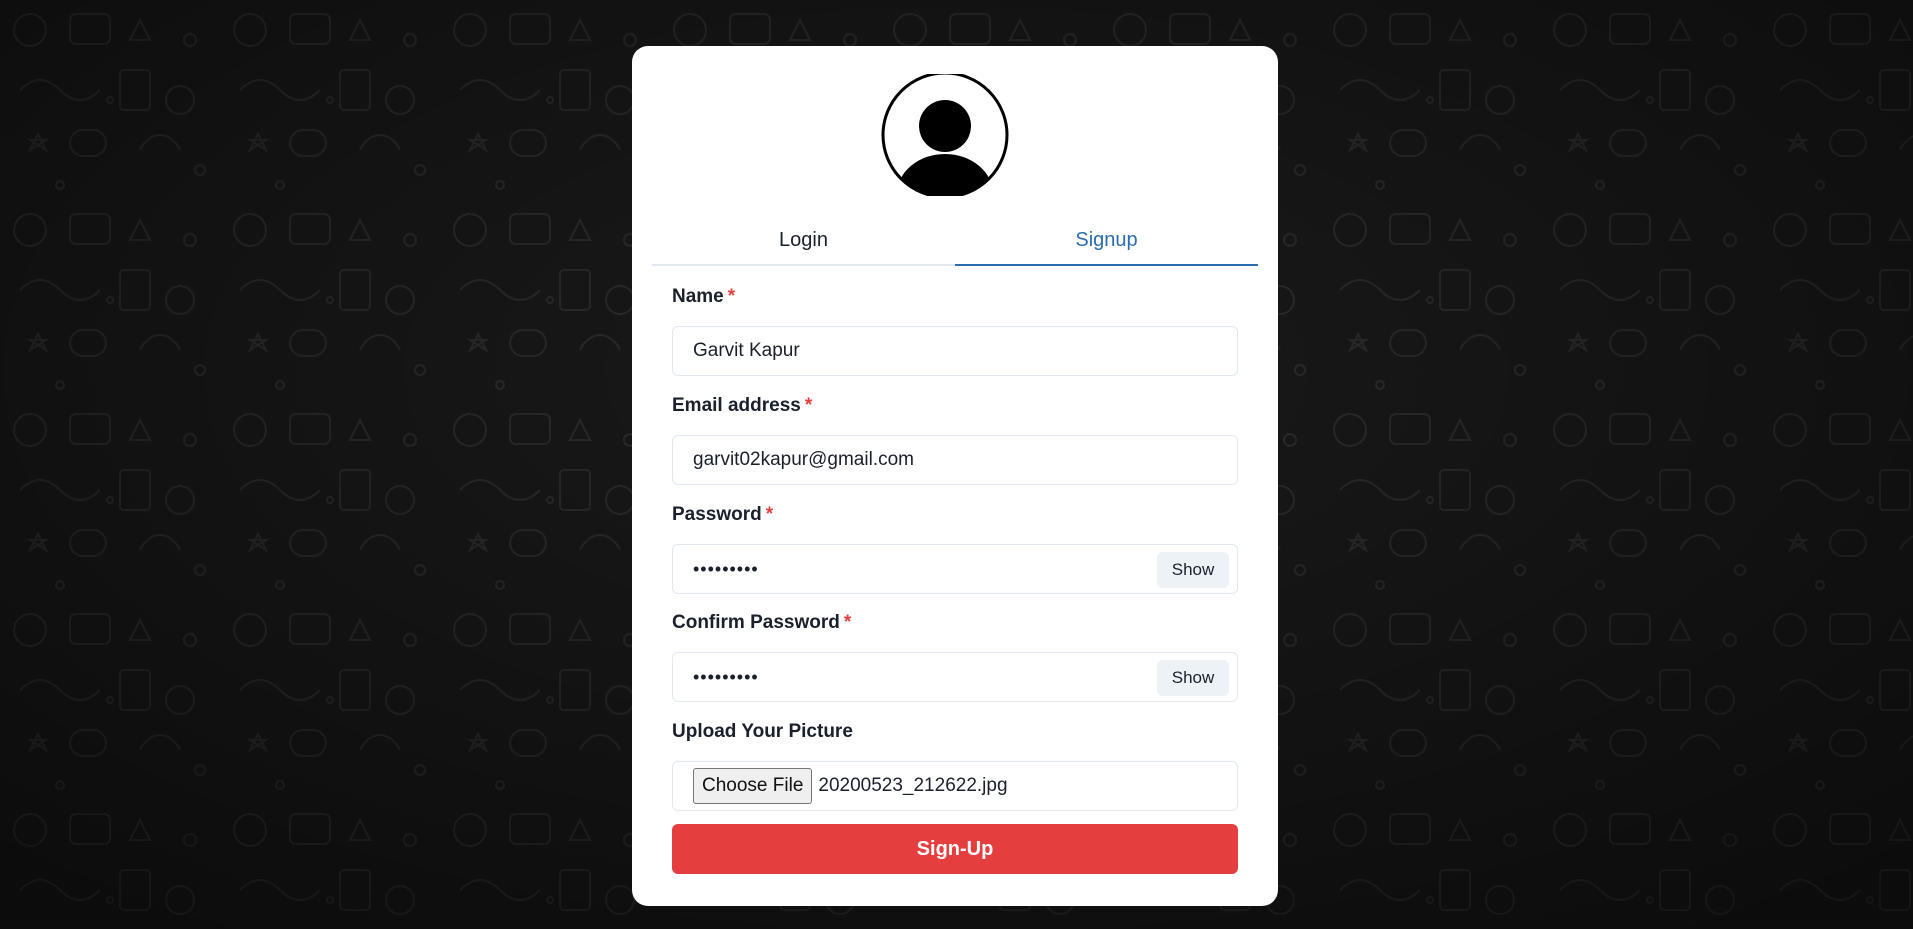 The image size is (1913, 929). Describe the element at coordinates (955, 849) in the screenshot. I see `signup-submit-button: Sign-Up` at that location.